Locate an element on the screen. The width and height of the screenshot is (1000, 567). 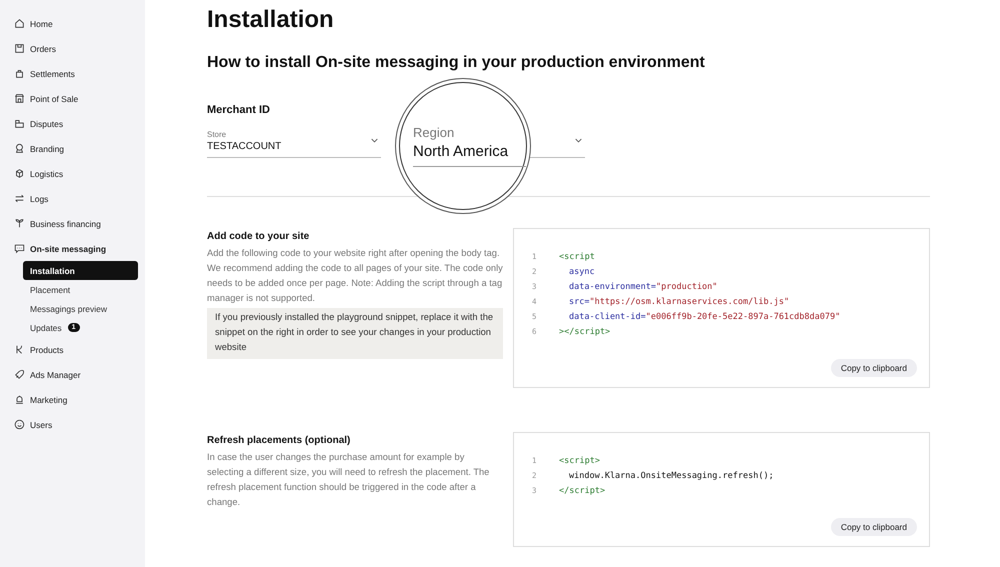
nav-subitem: Installation is located at coordinates (80, 270).